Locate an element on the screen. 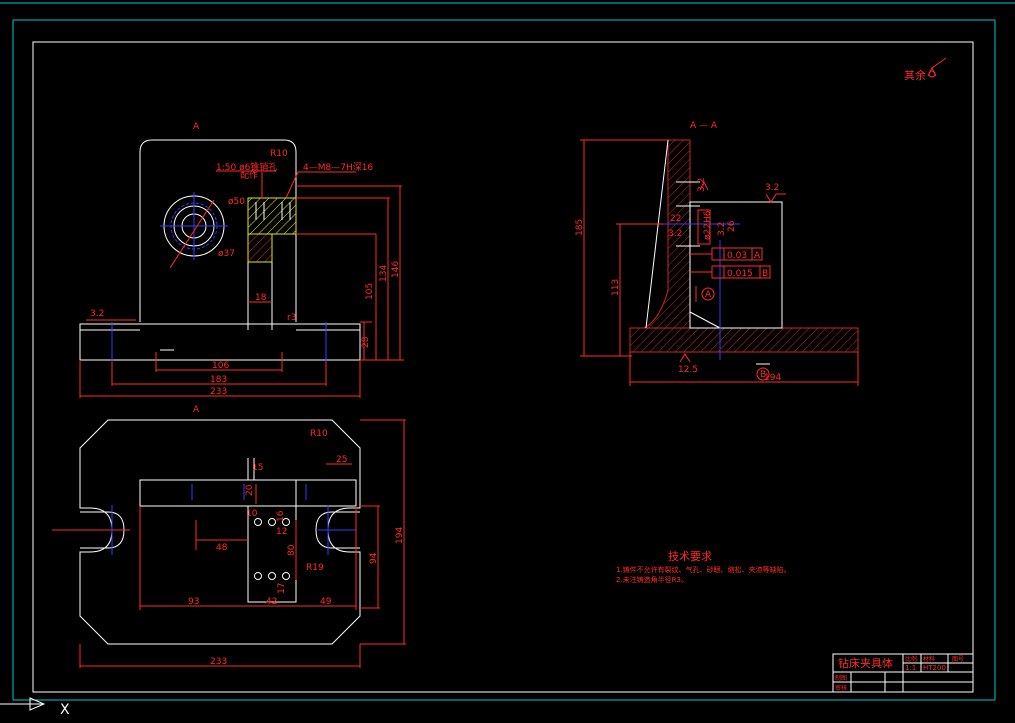 Image resolution: width=1015 pixels, height=723 pixels. front-view-marker: A is located at coordinates (196, 127).